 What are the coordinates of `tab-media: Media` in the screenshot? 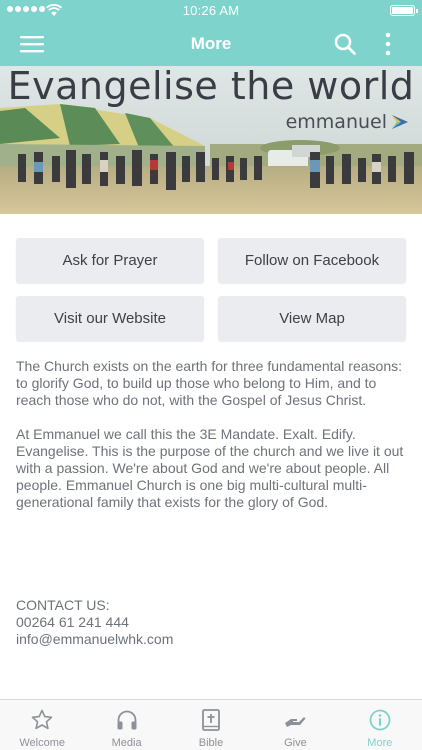 It's located at (126, 725).